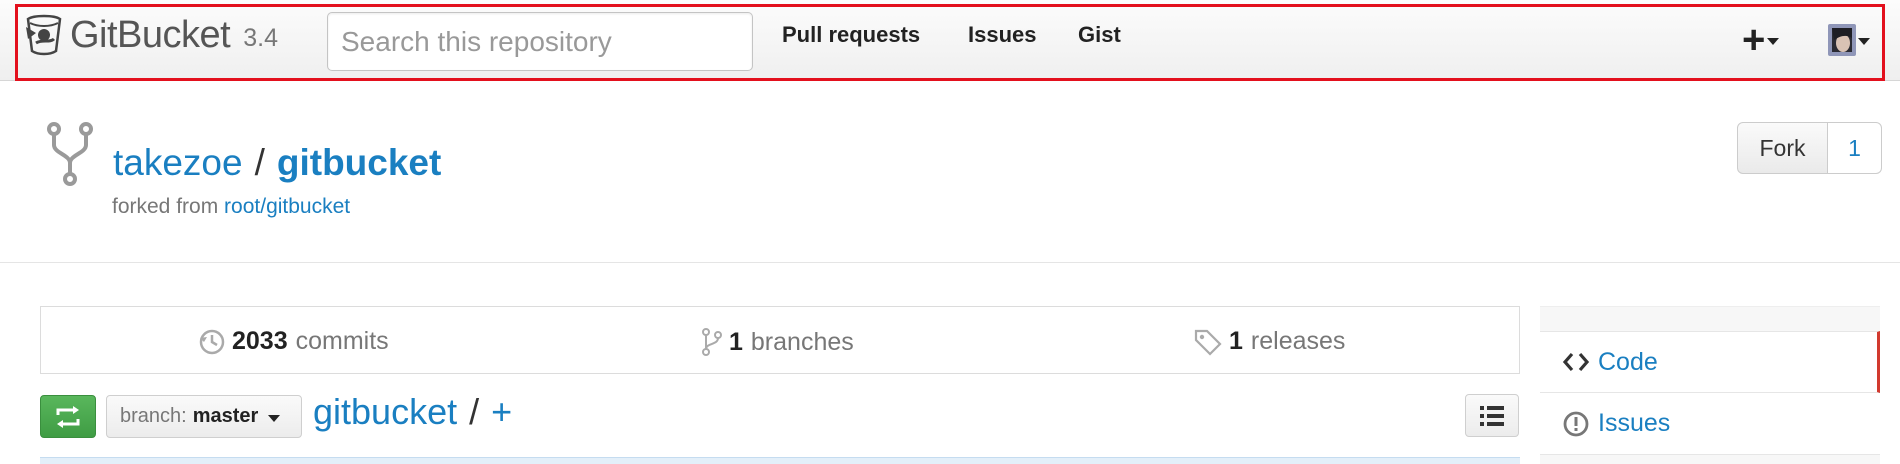 The image size is (1900, 464). What do you see at coordinates (1754, 40) in the screenshot?
I see `plus-icon: +` at bounding box center [1754, 40].